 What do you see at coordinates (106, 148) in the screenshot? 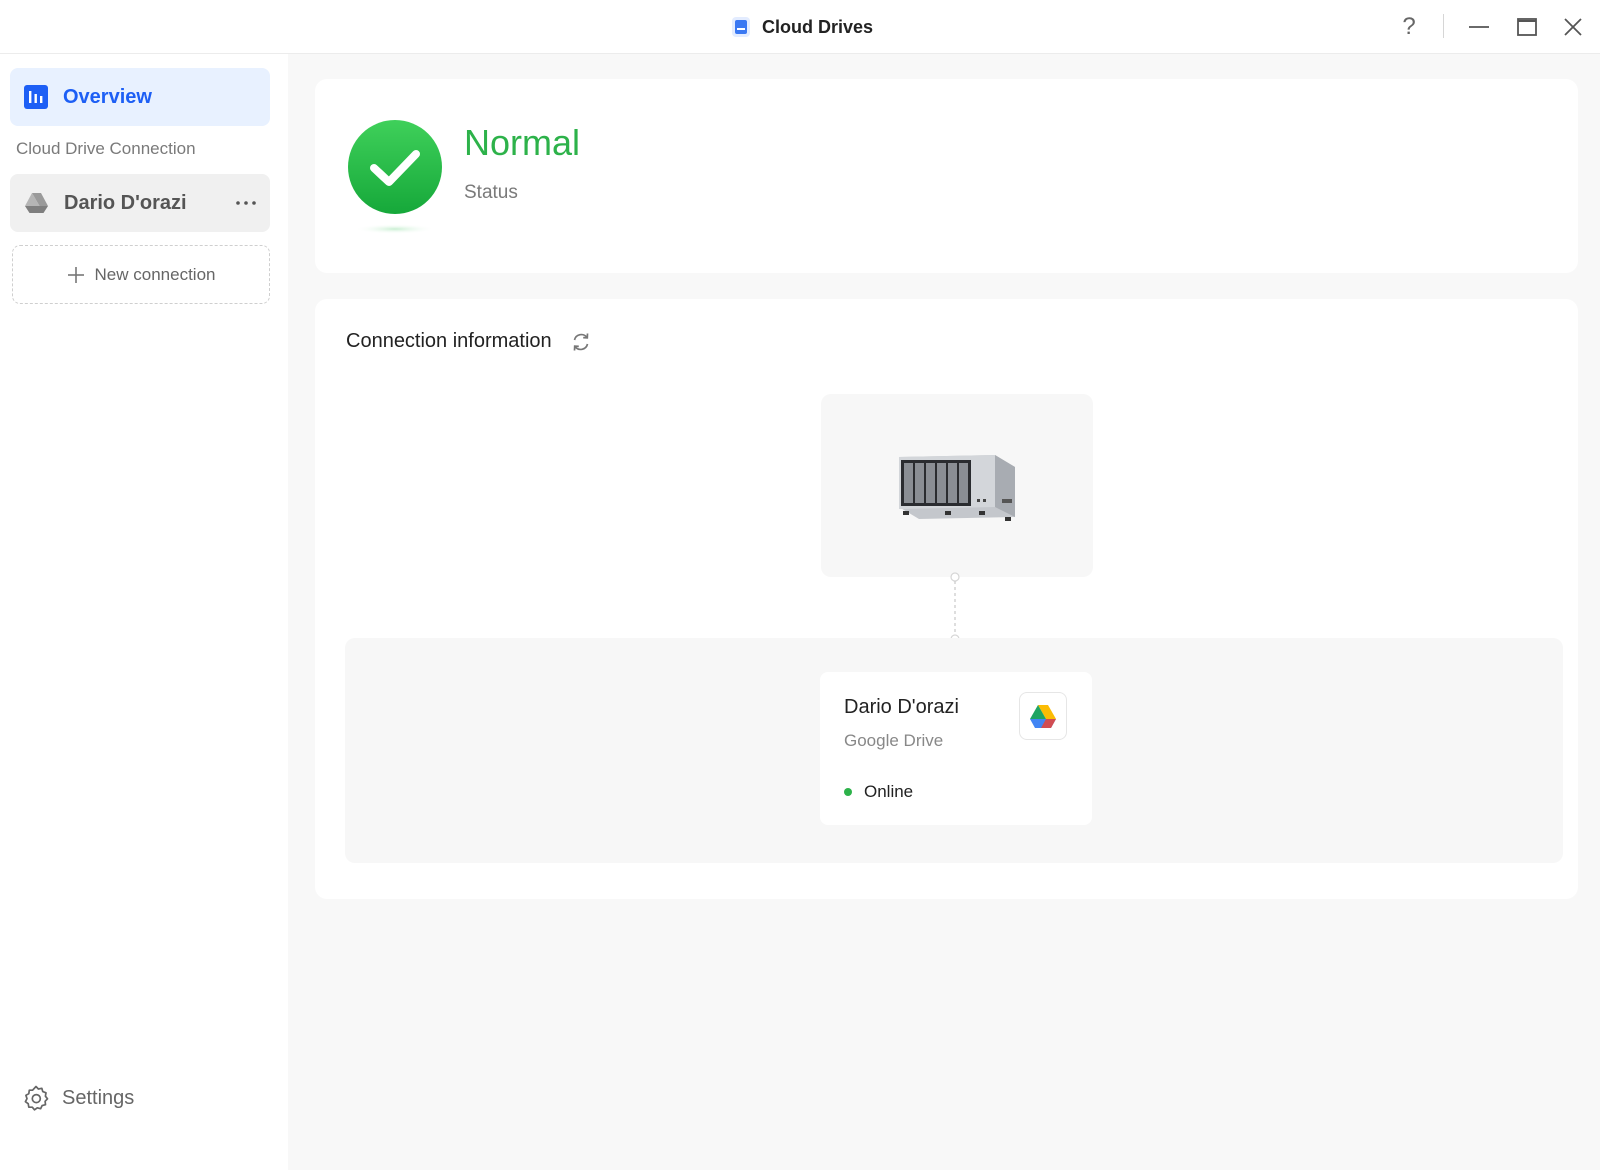
I see `section-label-cloud-drive-connection: Cloud Drive Connection` at bounding box center [106, 148].